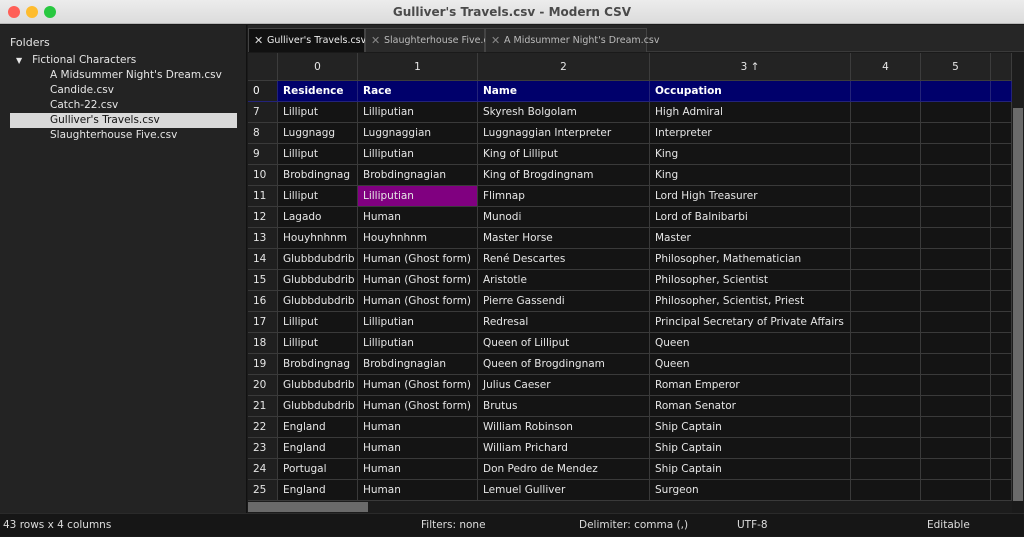 This screenshot has width=1024, height=537. Describe the element at coordinates (750, 322) in the screenshot. I see `table-cell: Principal Secretary of Private Affairs` at that location.